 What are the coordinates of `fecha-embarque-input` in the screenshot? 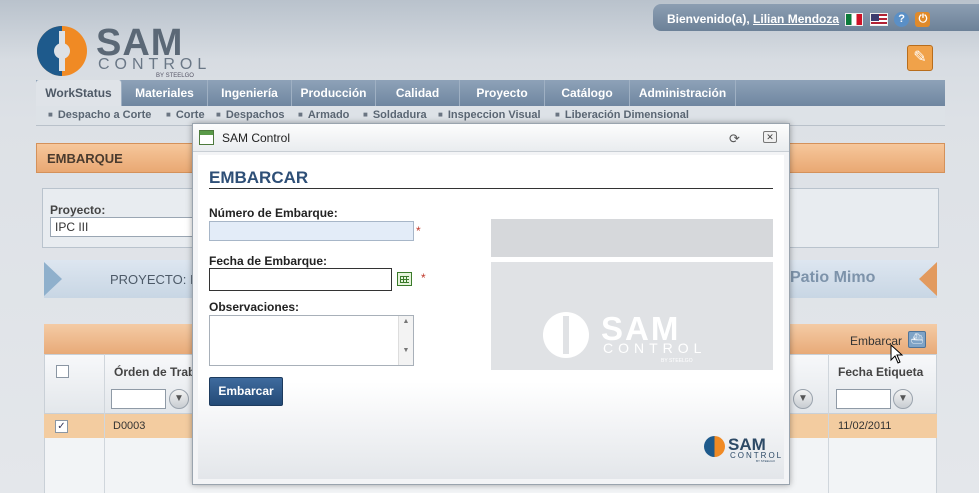 It's located at (300, 279).